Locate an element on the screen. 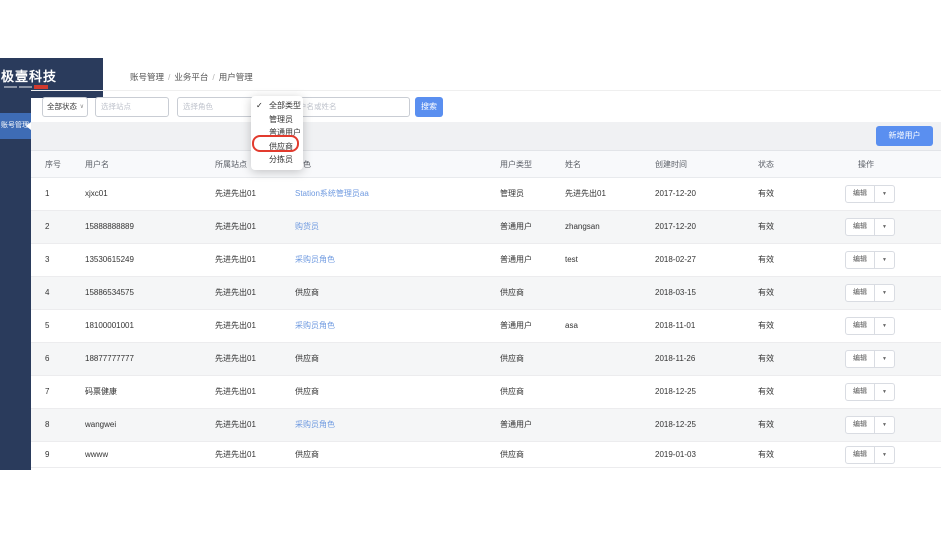 This screenshot has height=540, width=941. cell-seq: 6 is located at coordinates (47, 358).